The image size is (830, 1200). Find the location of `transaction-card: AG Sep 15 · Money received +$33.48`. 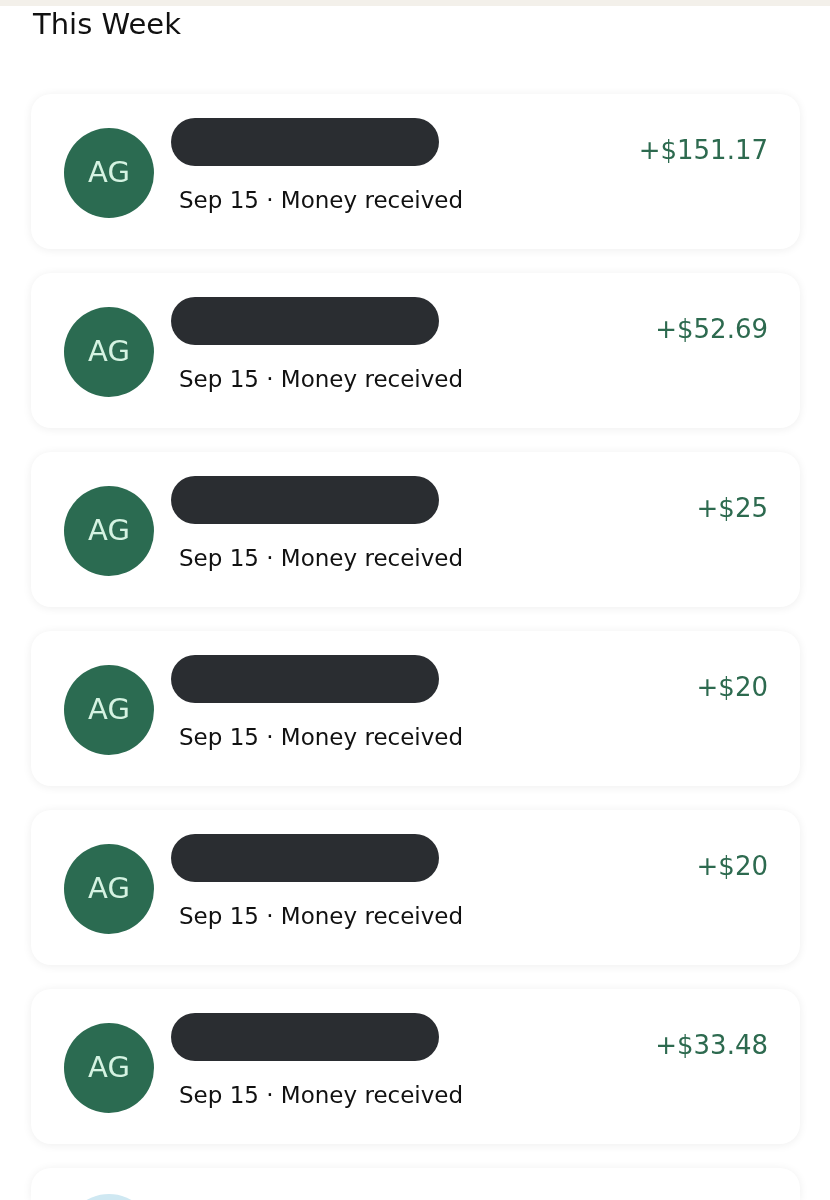

transaction-card: AG Sep 15 · Money received +$33.48 is located at coordinates (415, 1066).